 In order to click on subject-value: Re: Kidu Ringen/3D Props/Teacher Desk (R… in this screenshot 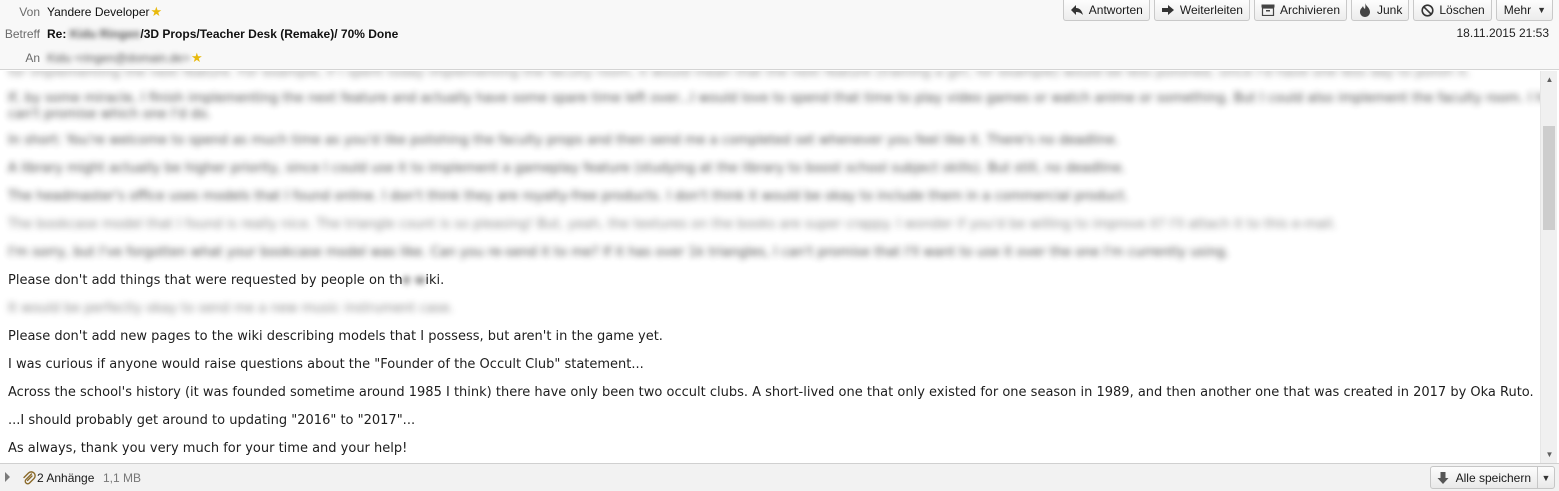, I will do `click(222, 34)`.